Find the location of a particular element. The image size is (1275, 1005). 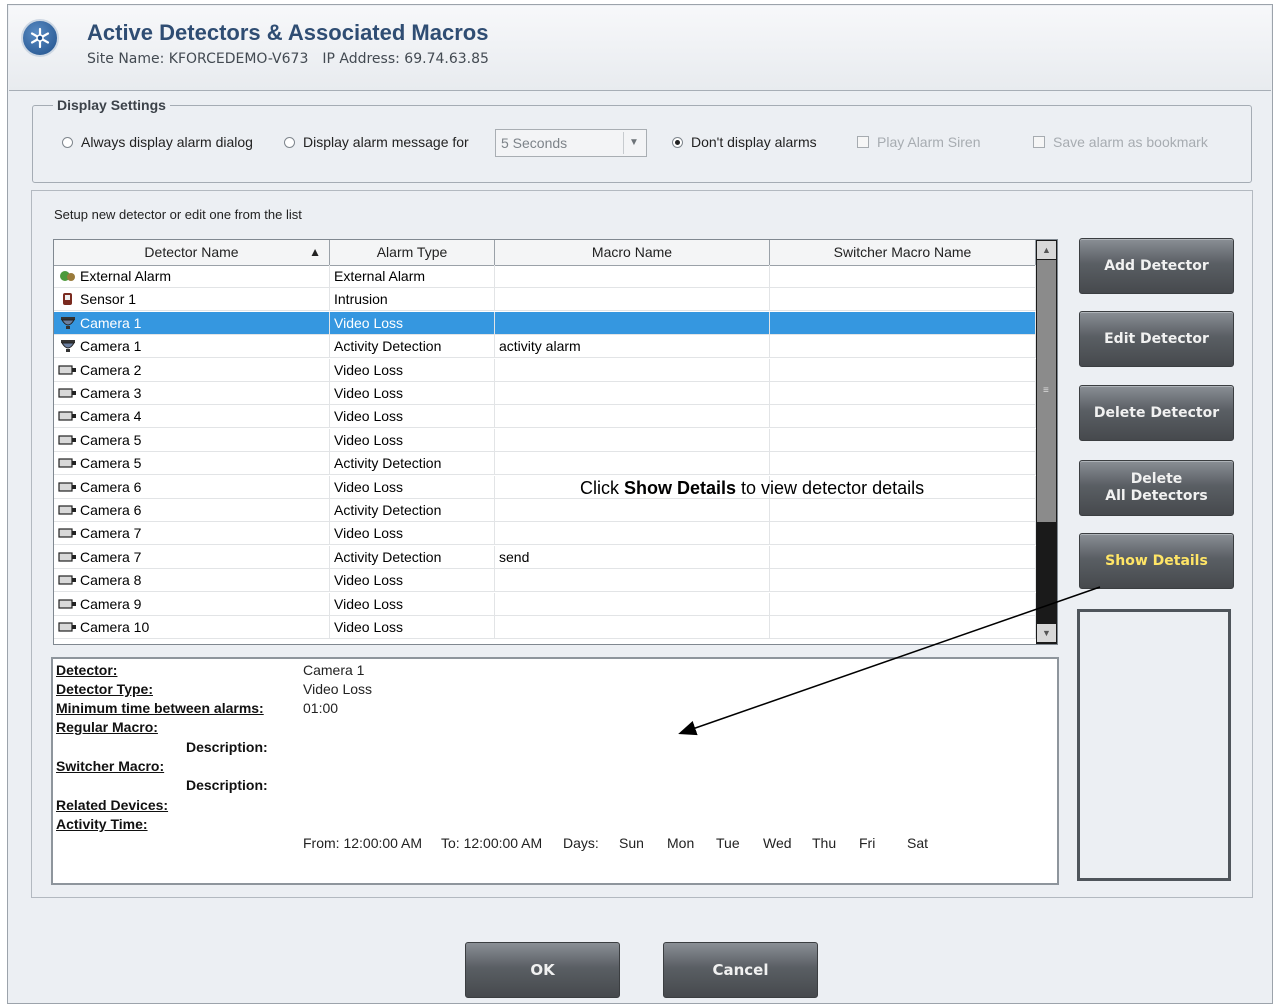

dome-camera-icon is located at coordinates (68, 321).